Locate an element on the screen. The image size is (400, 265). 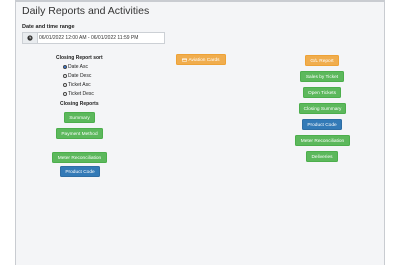
sales-by-ticket-button: Sales by Ticket is located at coordinates (322, 76).